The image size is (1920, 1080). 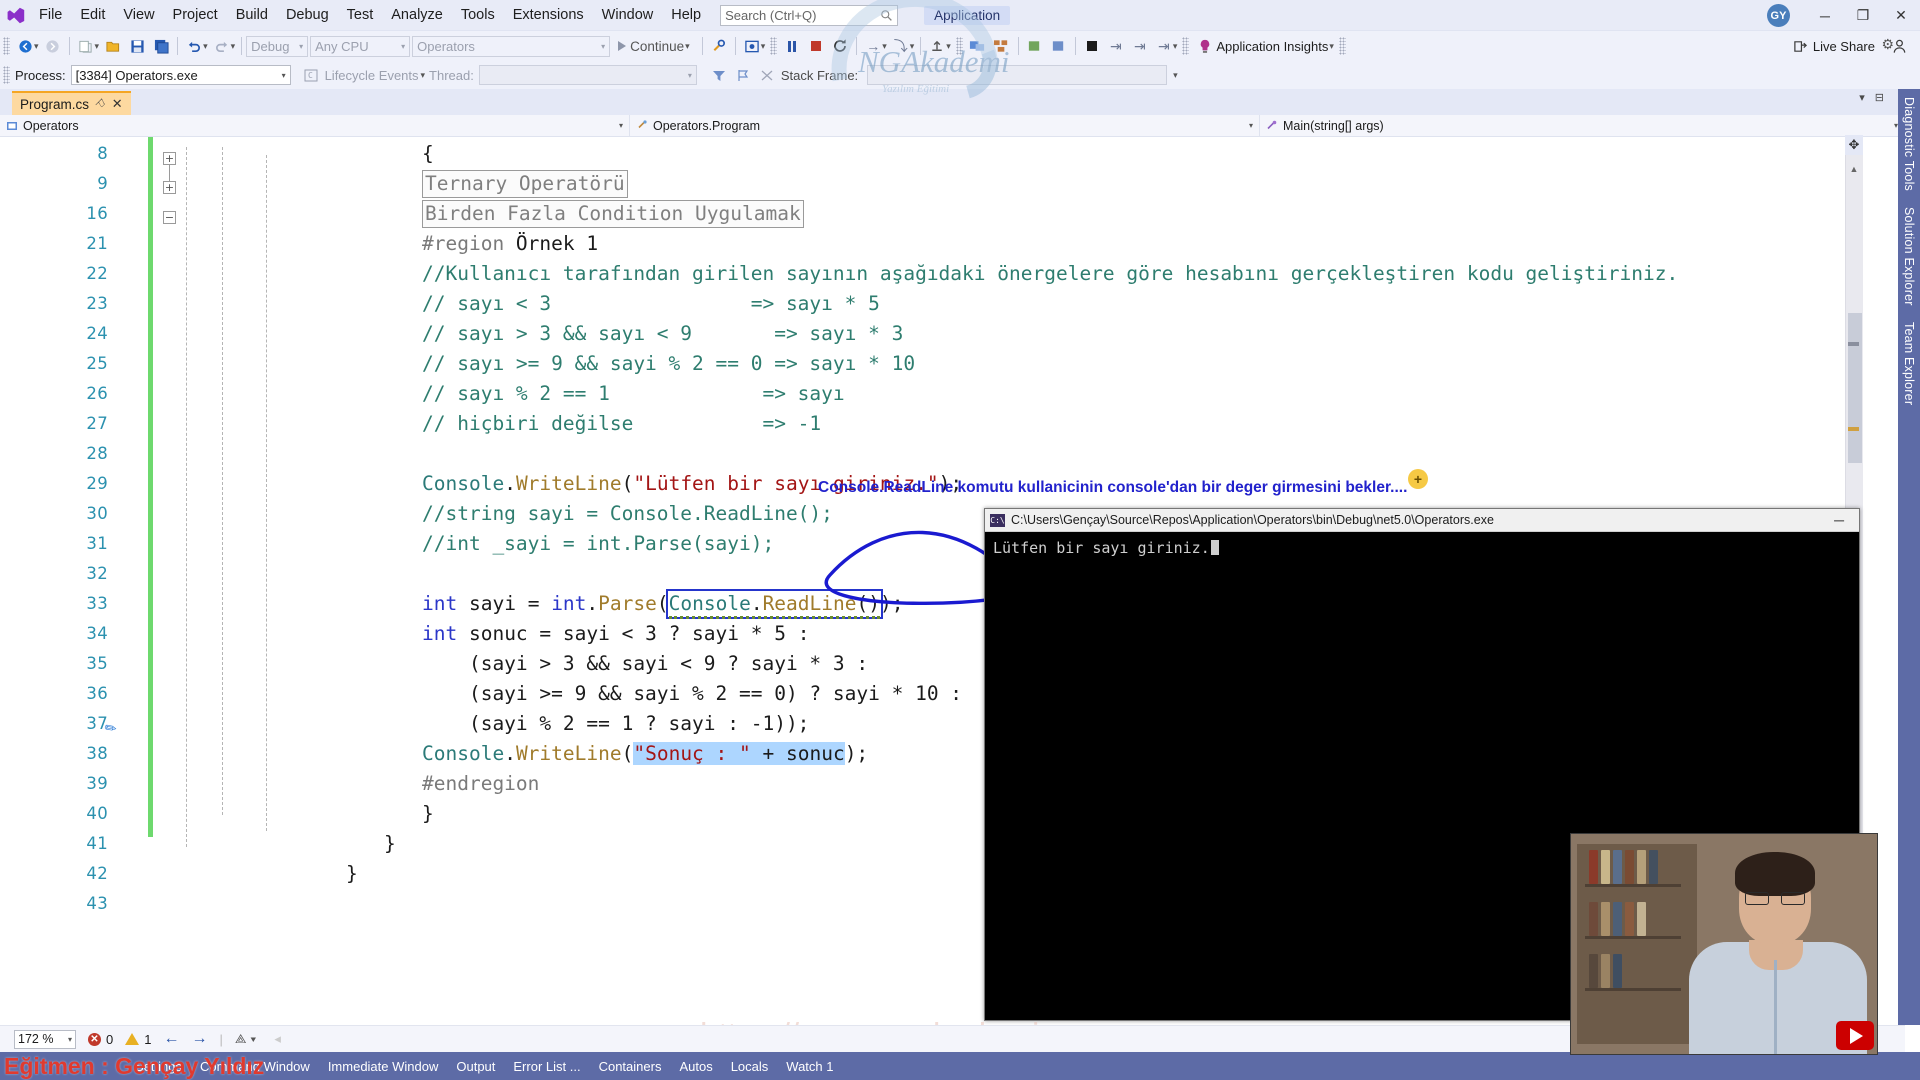 What do you see at coordinates (630, 1066) in the screenshot?
I see `bottom-tab-containers: Containers` at bounding box center [630, 1066].